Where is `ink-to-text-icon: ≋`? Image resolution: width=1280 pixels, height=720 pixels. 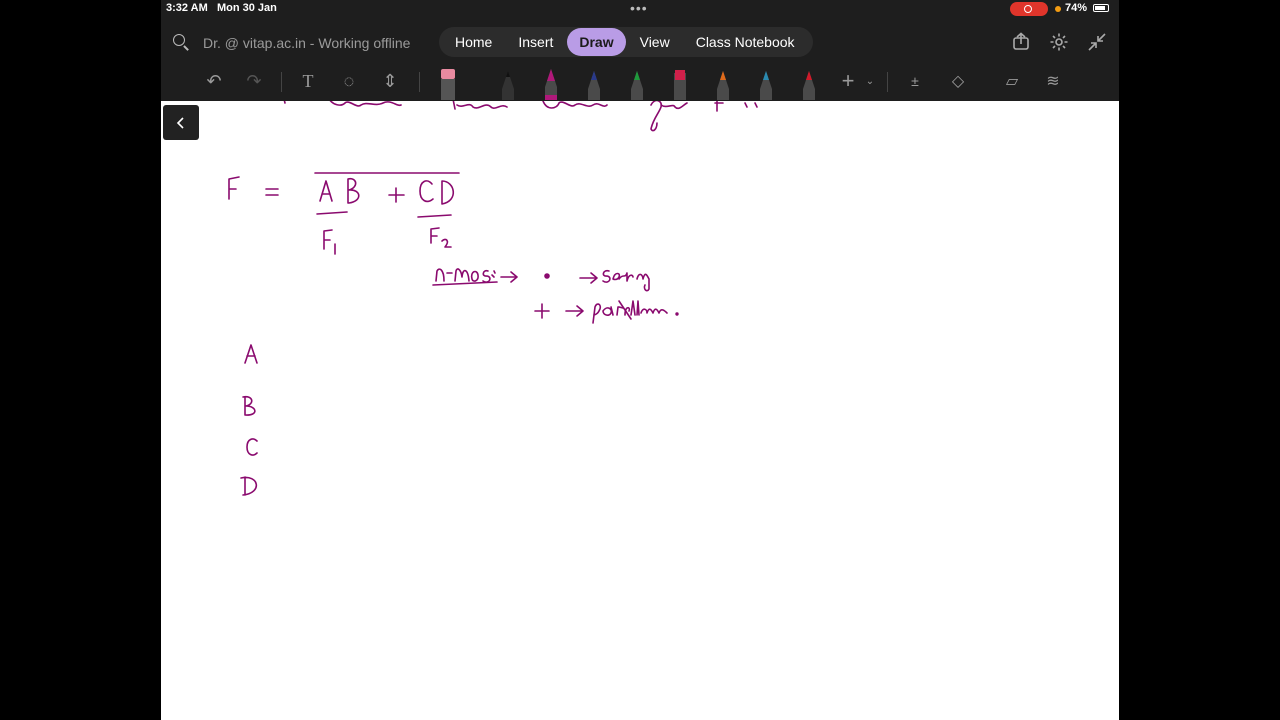
ink-to-text-icon: ≋ is located at coordinates (1053, 81).